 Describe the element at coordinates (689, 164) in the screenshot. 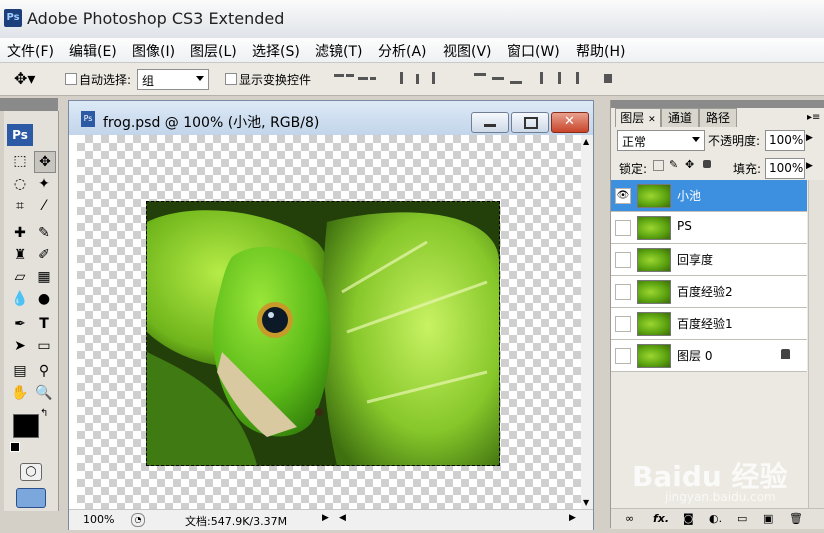

I see `lock-position-icon: ✥` at that location.